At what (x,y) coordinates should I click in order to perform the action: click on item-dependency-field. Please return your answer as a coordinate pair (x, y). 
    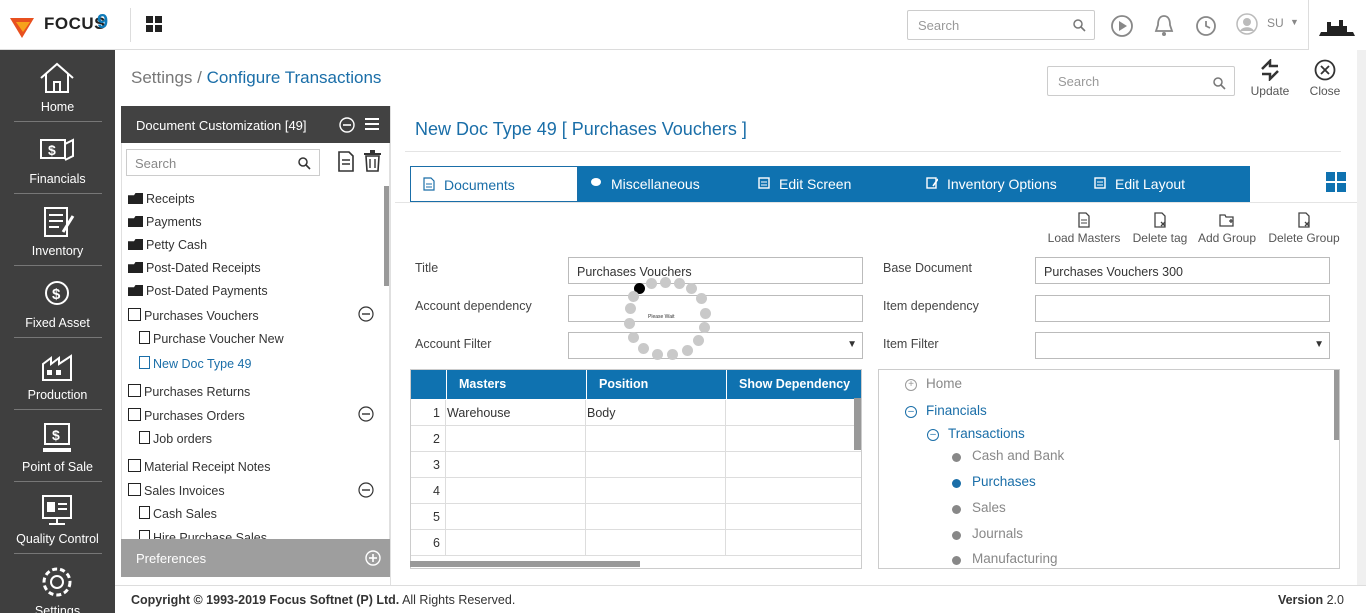
    Looking at the image, I should click on (1182, 308).